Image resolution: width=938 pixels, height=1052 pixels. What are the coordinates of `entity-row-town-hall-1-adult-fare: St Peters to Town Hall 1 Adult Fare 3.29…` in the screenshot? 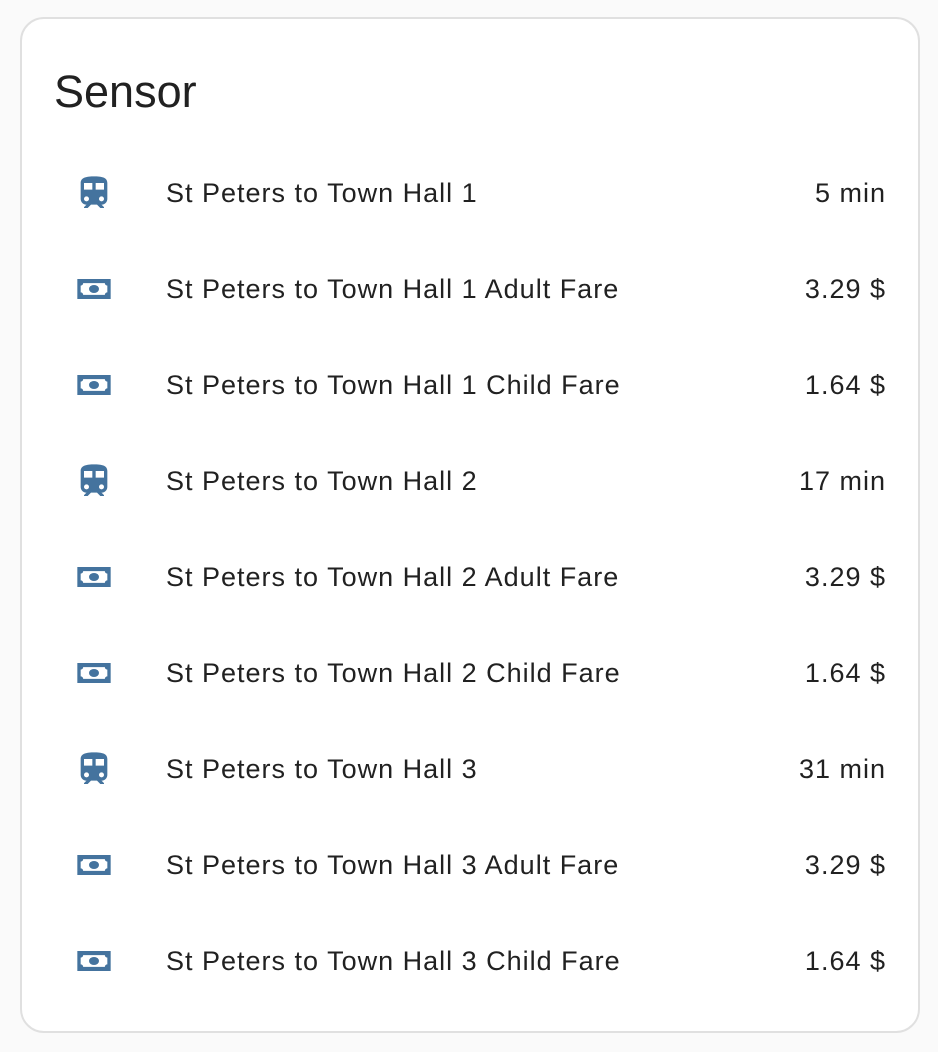 It's located at (470, 289).